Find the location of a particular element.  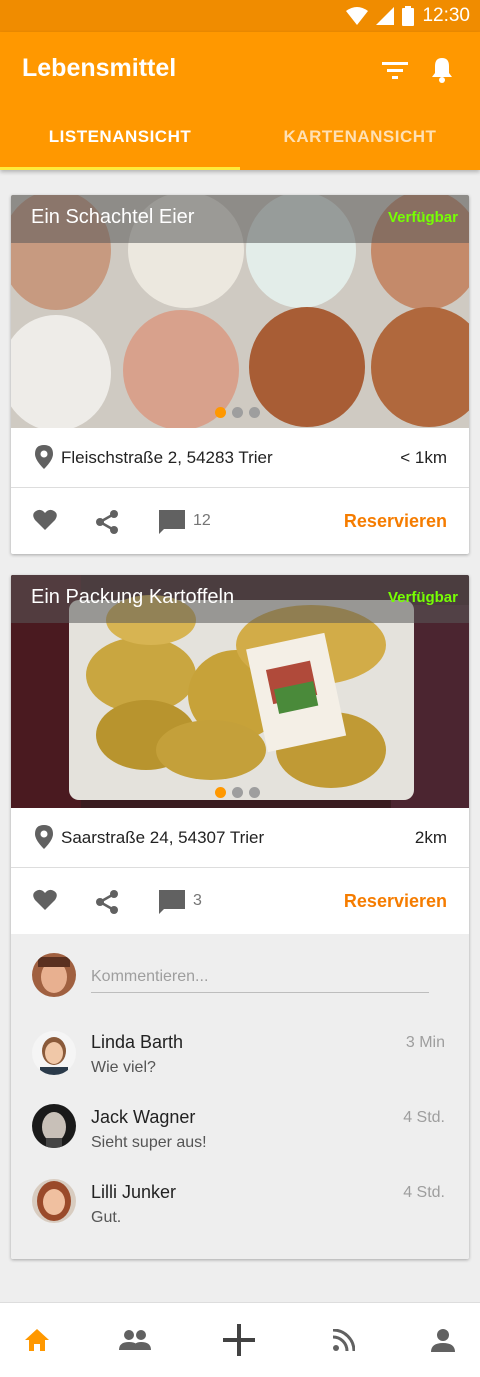

profile-icon is located at coordinates (443, 1340).